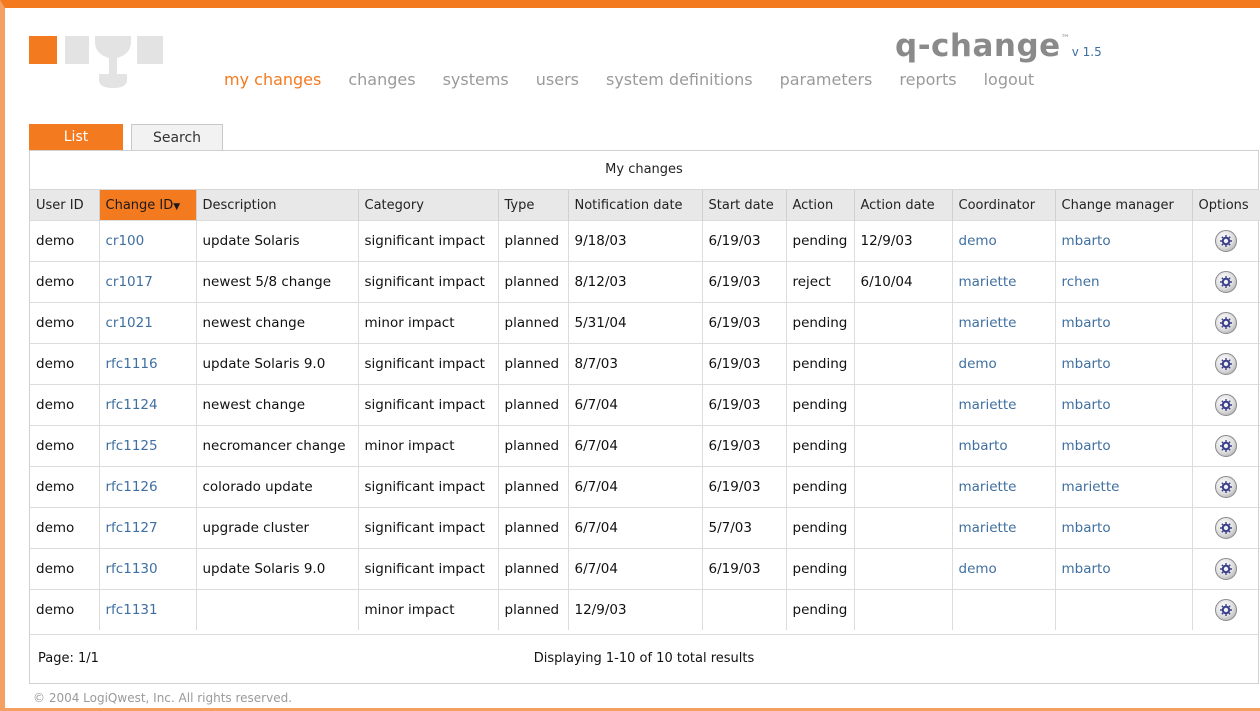 The height and width of the screenshot is (711, 1260). Describe the element at coordinates (927, 79) in the screenshot. I see `nav-reports: reports` at that location.